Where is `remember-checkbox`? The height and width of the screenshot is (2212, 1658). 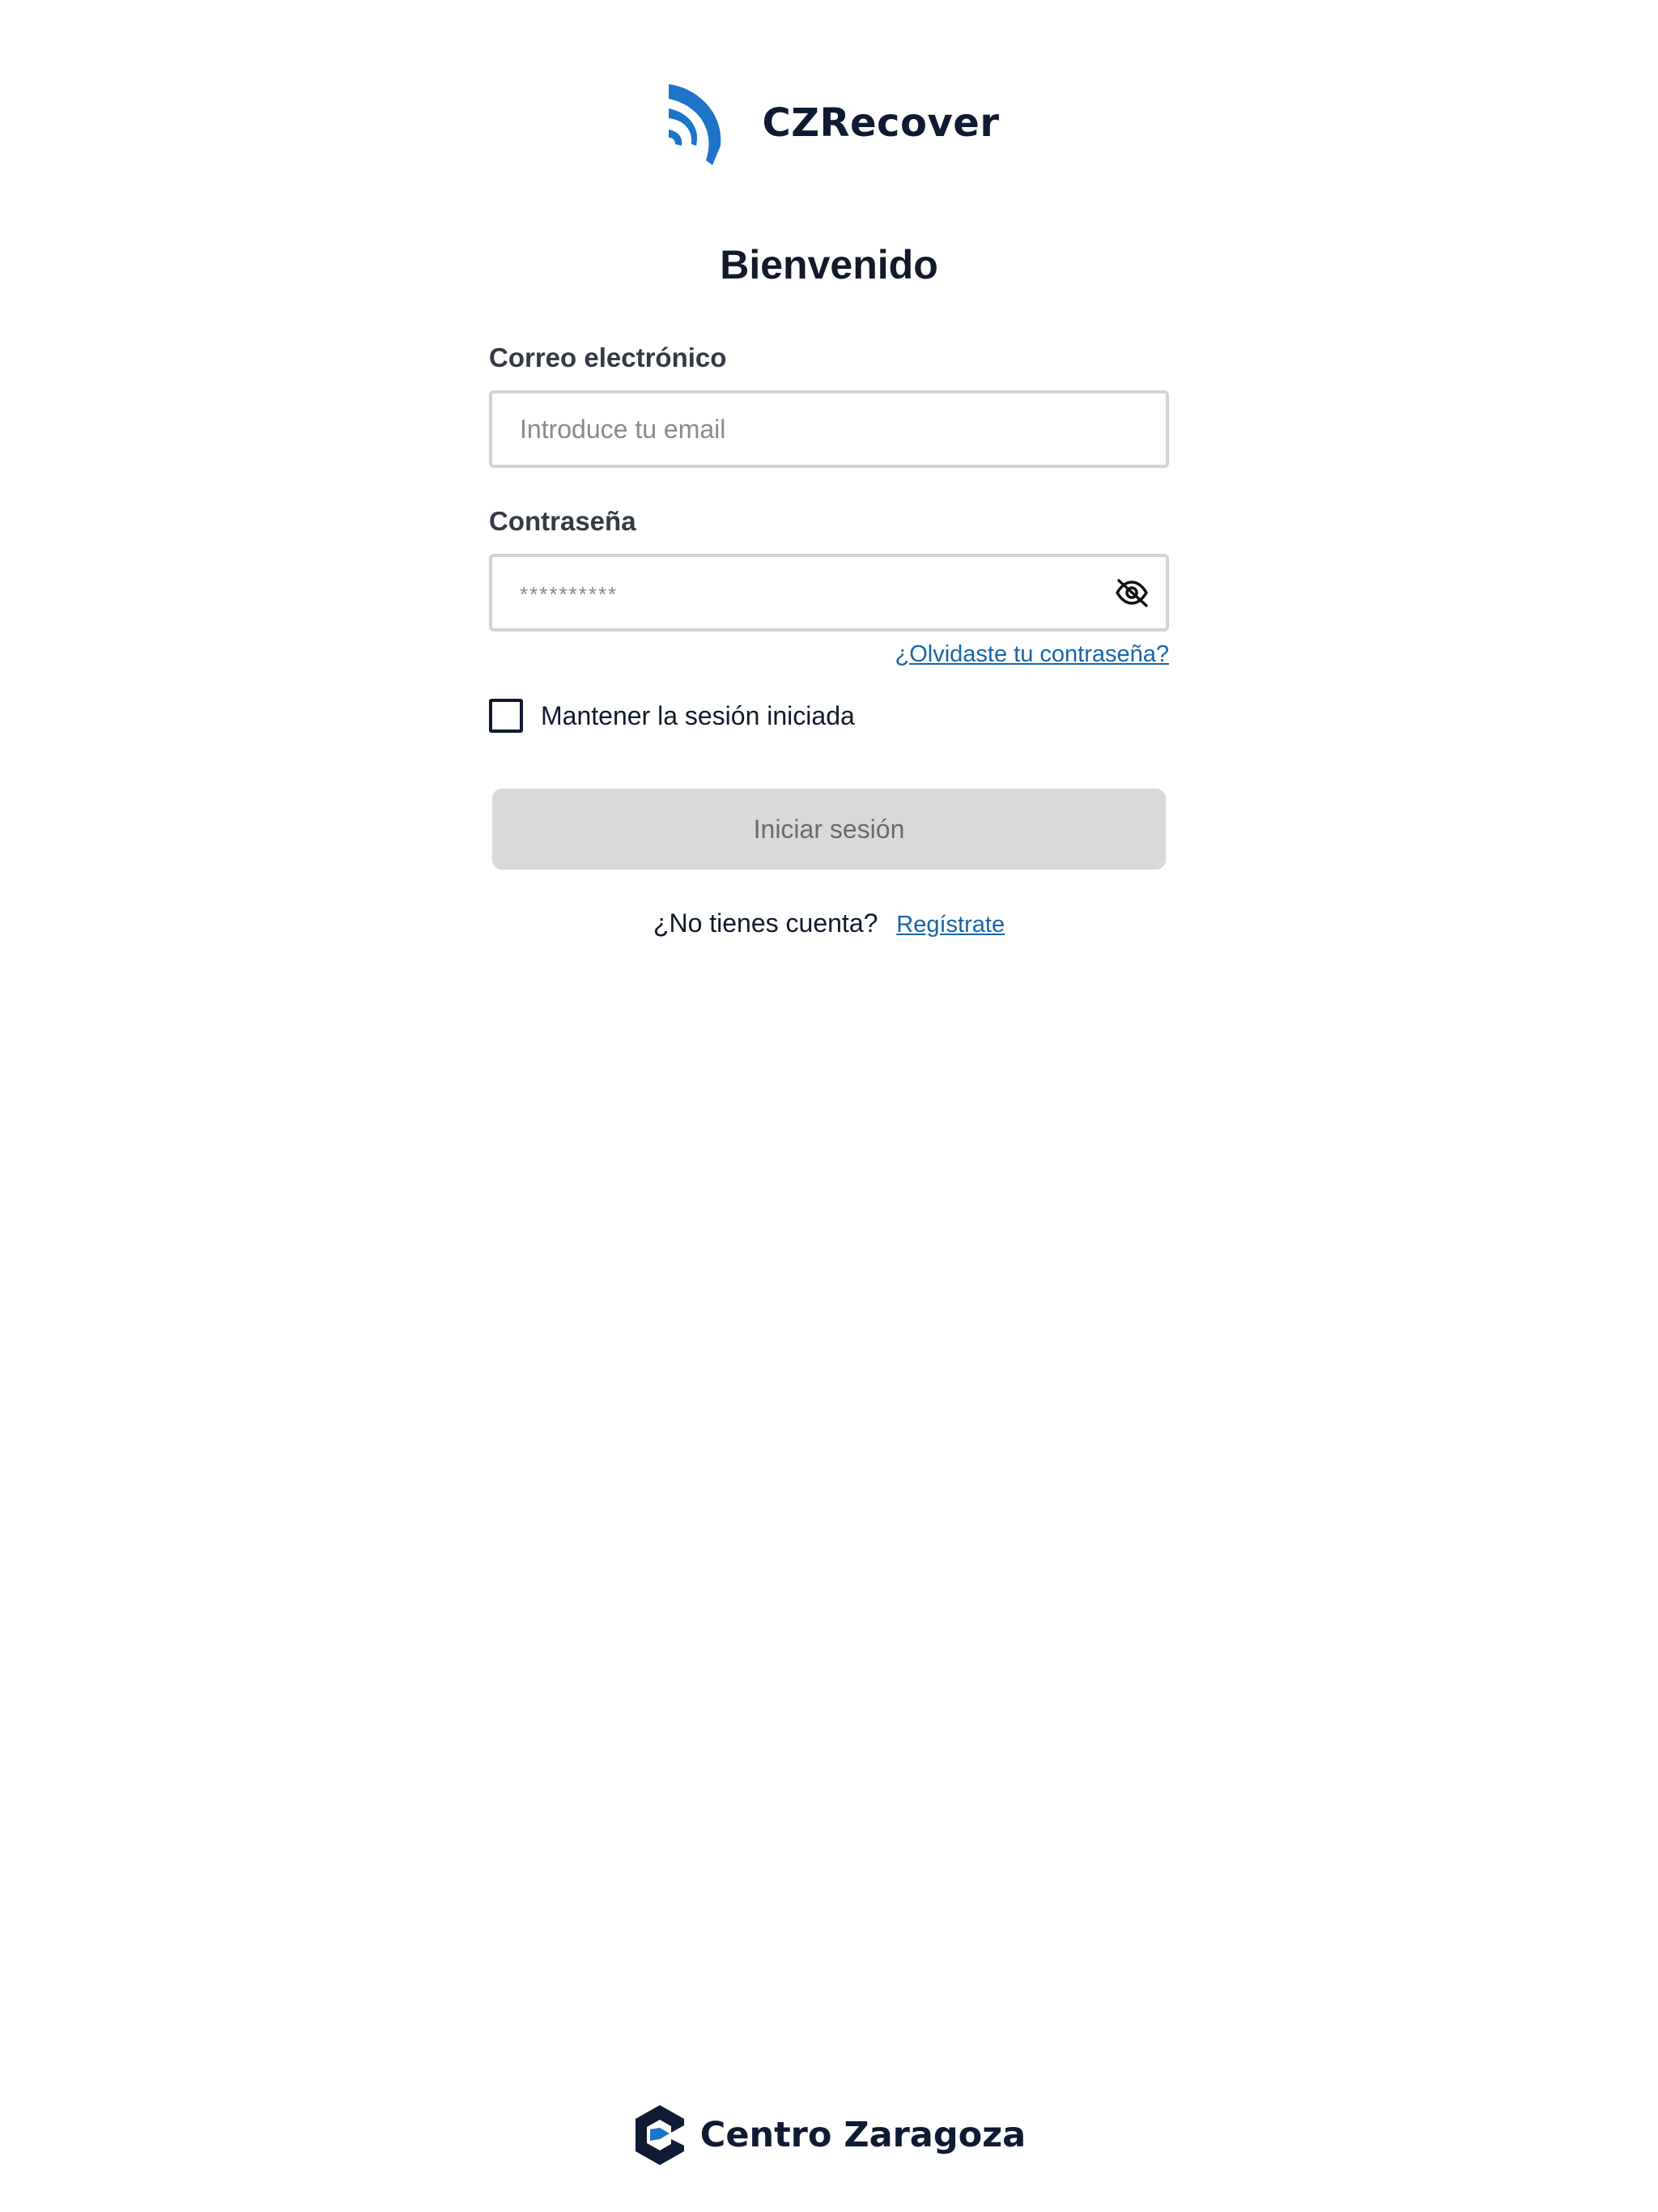 remember-checkbox is located at coordinates (506, 716).